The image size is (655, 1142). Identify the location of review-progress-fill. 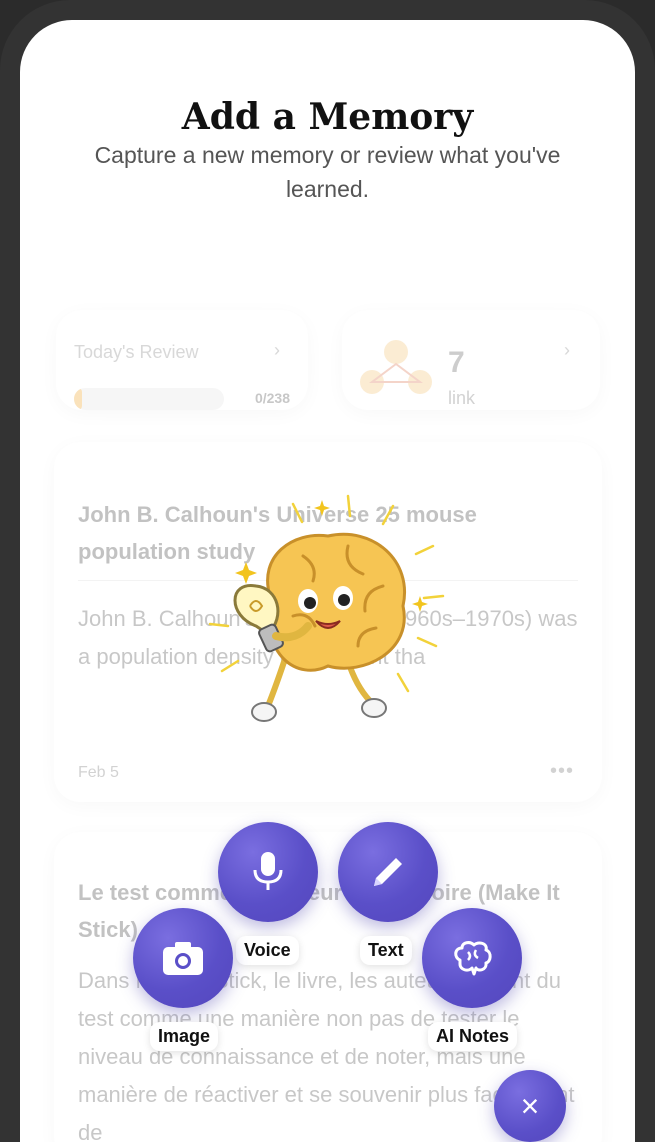
(78, 399).